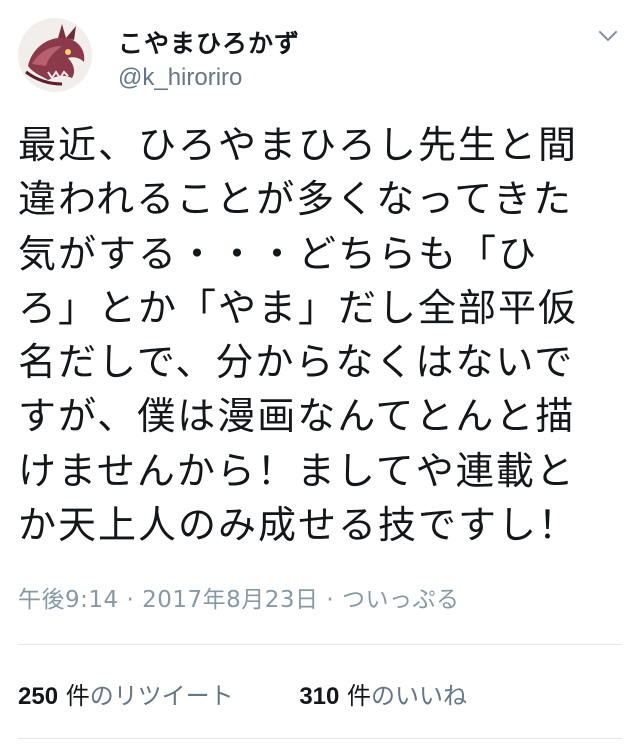 The height and width of the screenshot is (750, 640). What do you see at coordinates (271, 693) in the screenshot?
I see `tweet-stats: 250 件のリツイート 310 件のいいね` at bounding box center [271, 693].